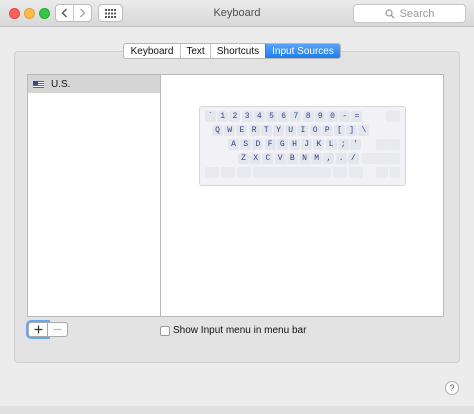  I want to click on key-cap: =, so click(357, 116).